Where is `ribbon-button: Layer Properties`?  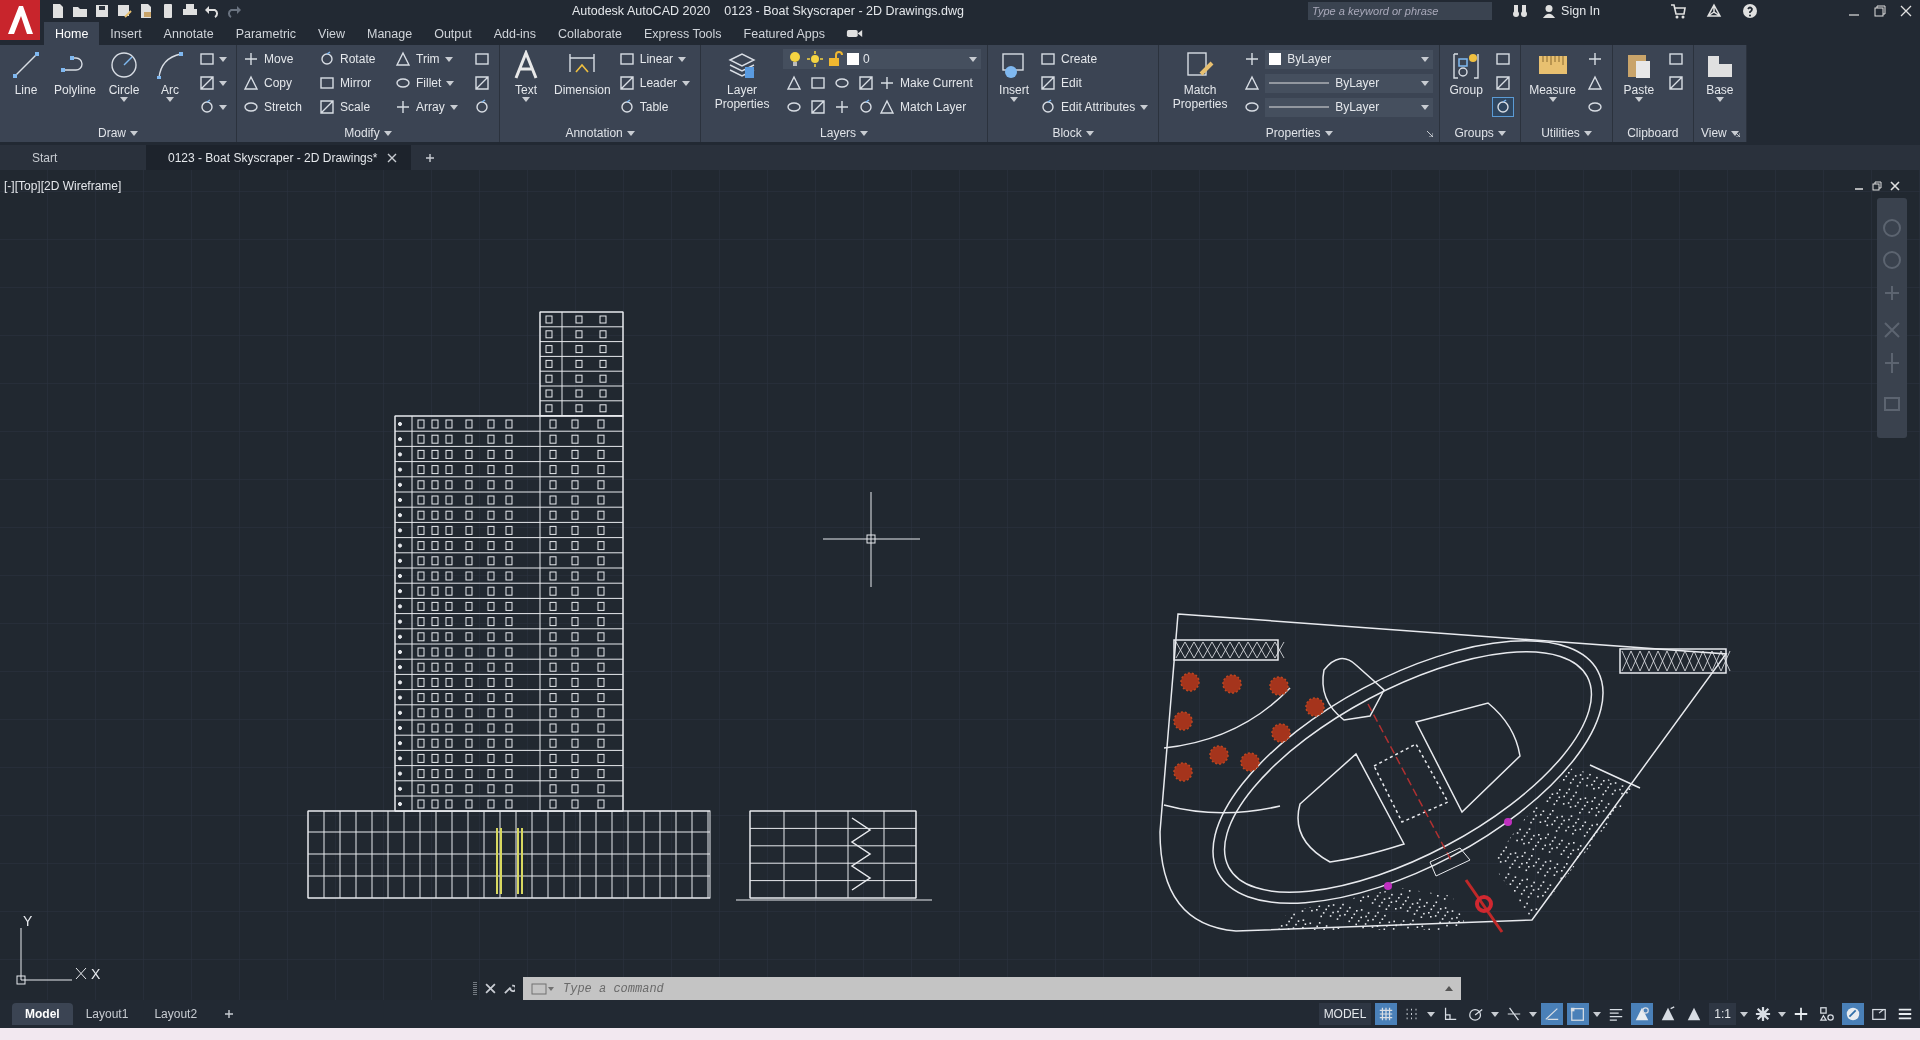
ribbon-button: Layer Properties is located at coordinates (742, 86).